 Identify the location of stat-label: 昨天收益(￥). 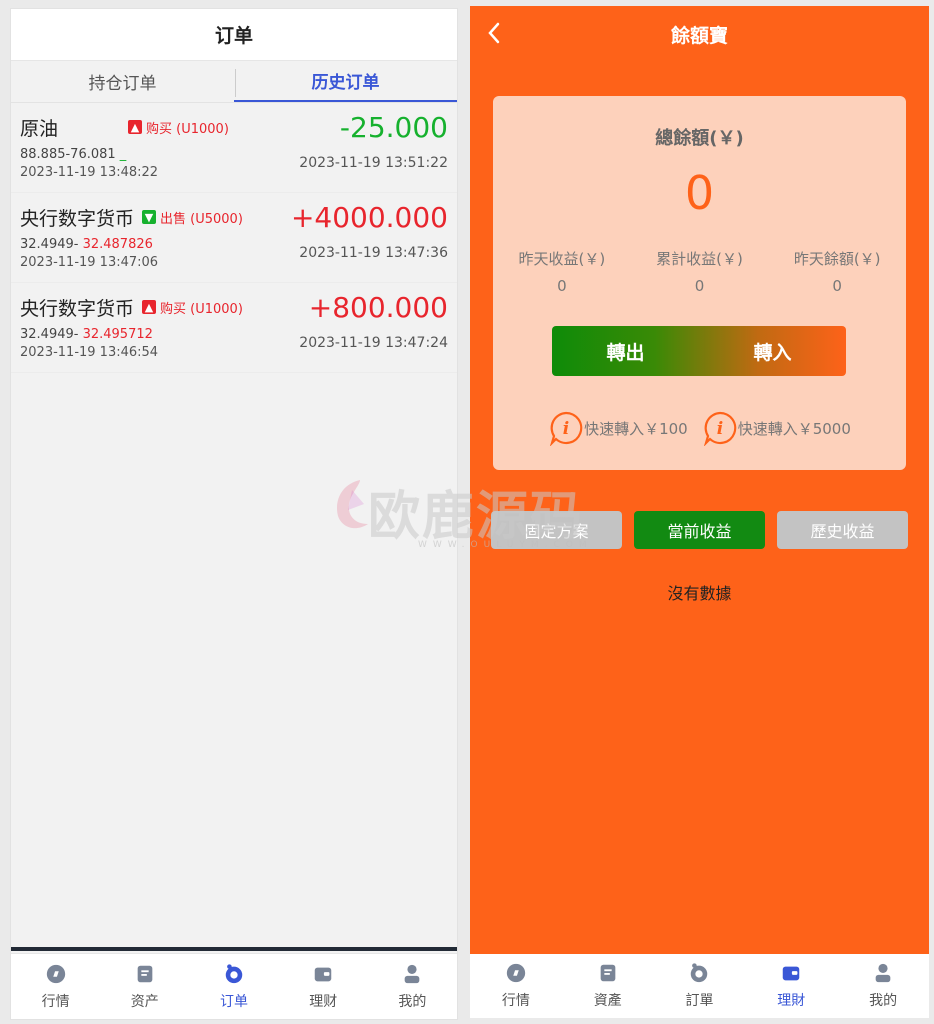
(562, 259).